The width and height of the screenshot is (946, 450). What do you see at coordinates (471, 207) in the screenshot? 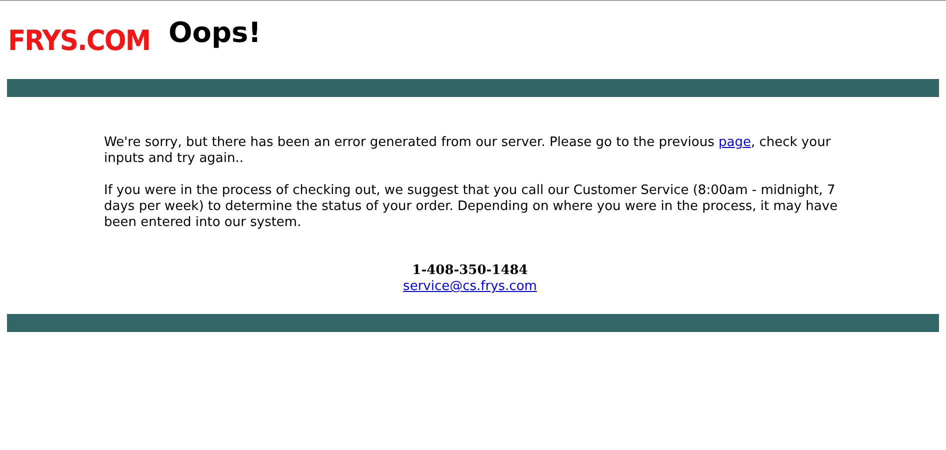
I see `checkout-message: If you were in the process of checking out, we suggest that you call our Customer Service (8:00am - midnight, 7 days per week) to determine the status of your order. Depending on where you were in the process, it may have been entered into our system.` at bounding box center [471, 207].